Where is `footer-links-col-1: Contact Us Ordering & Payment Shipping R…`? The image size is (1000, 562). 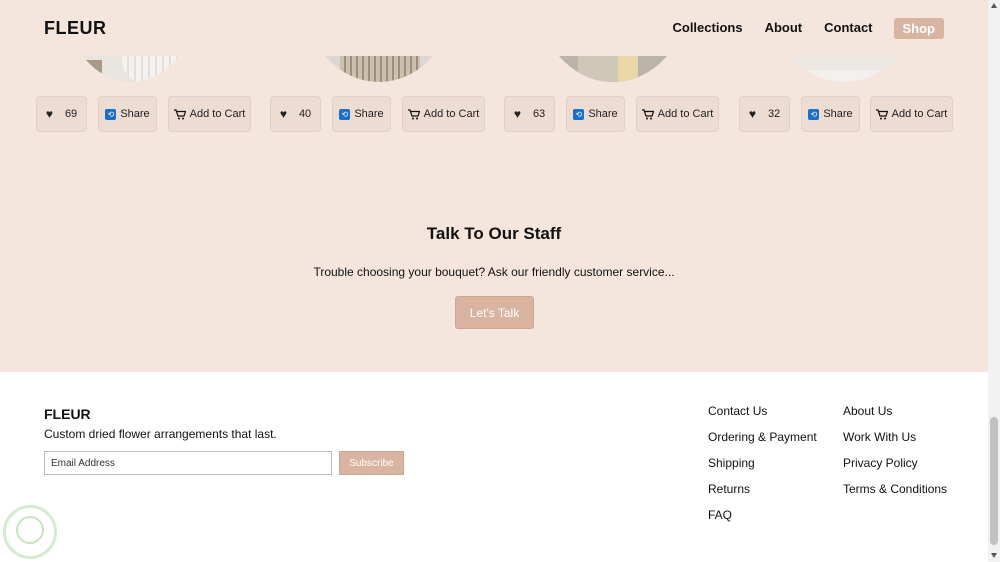
footer-links-col-1: Contact Us Ordering & Payment Shipping R… is located at coordinates (762, 469).